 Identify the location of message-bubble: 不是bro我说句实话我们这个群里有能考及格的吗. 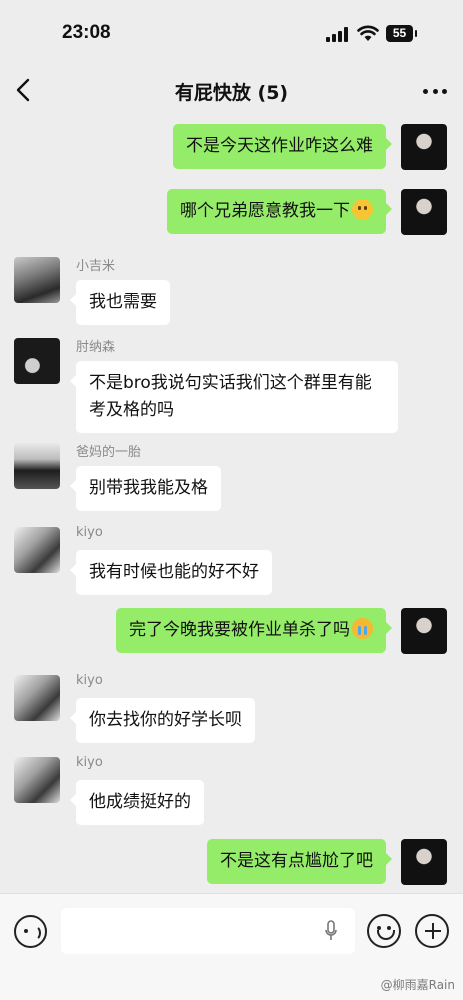
(234, 397).